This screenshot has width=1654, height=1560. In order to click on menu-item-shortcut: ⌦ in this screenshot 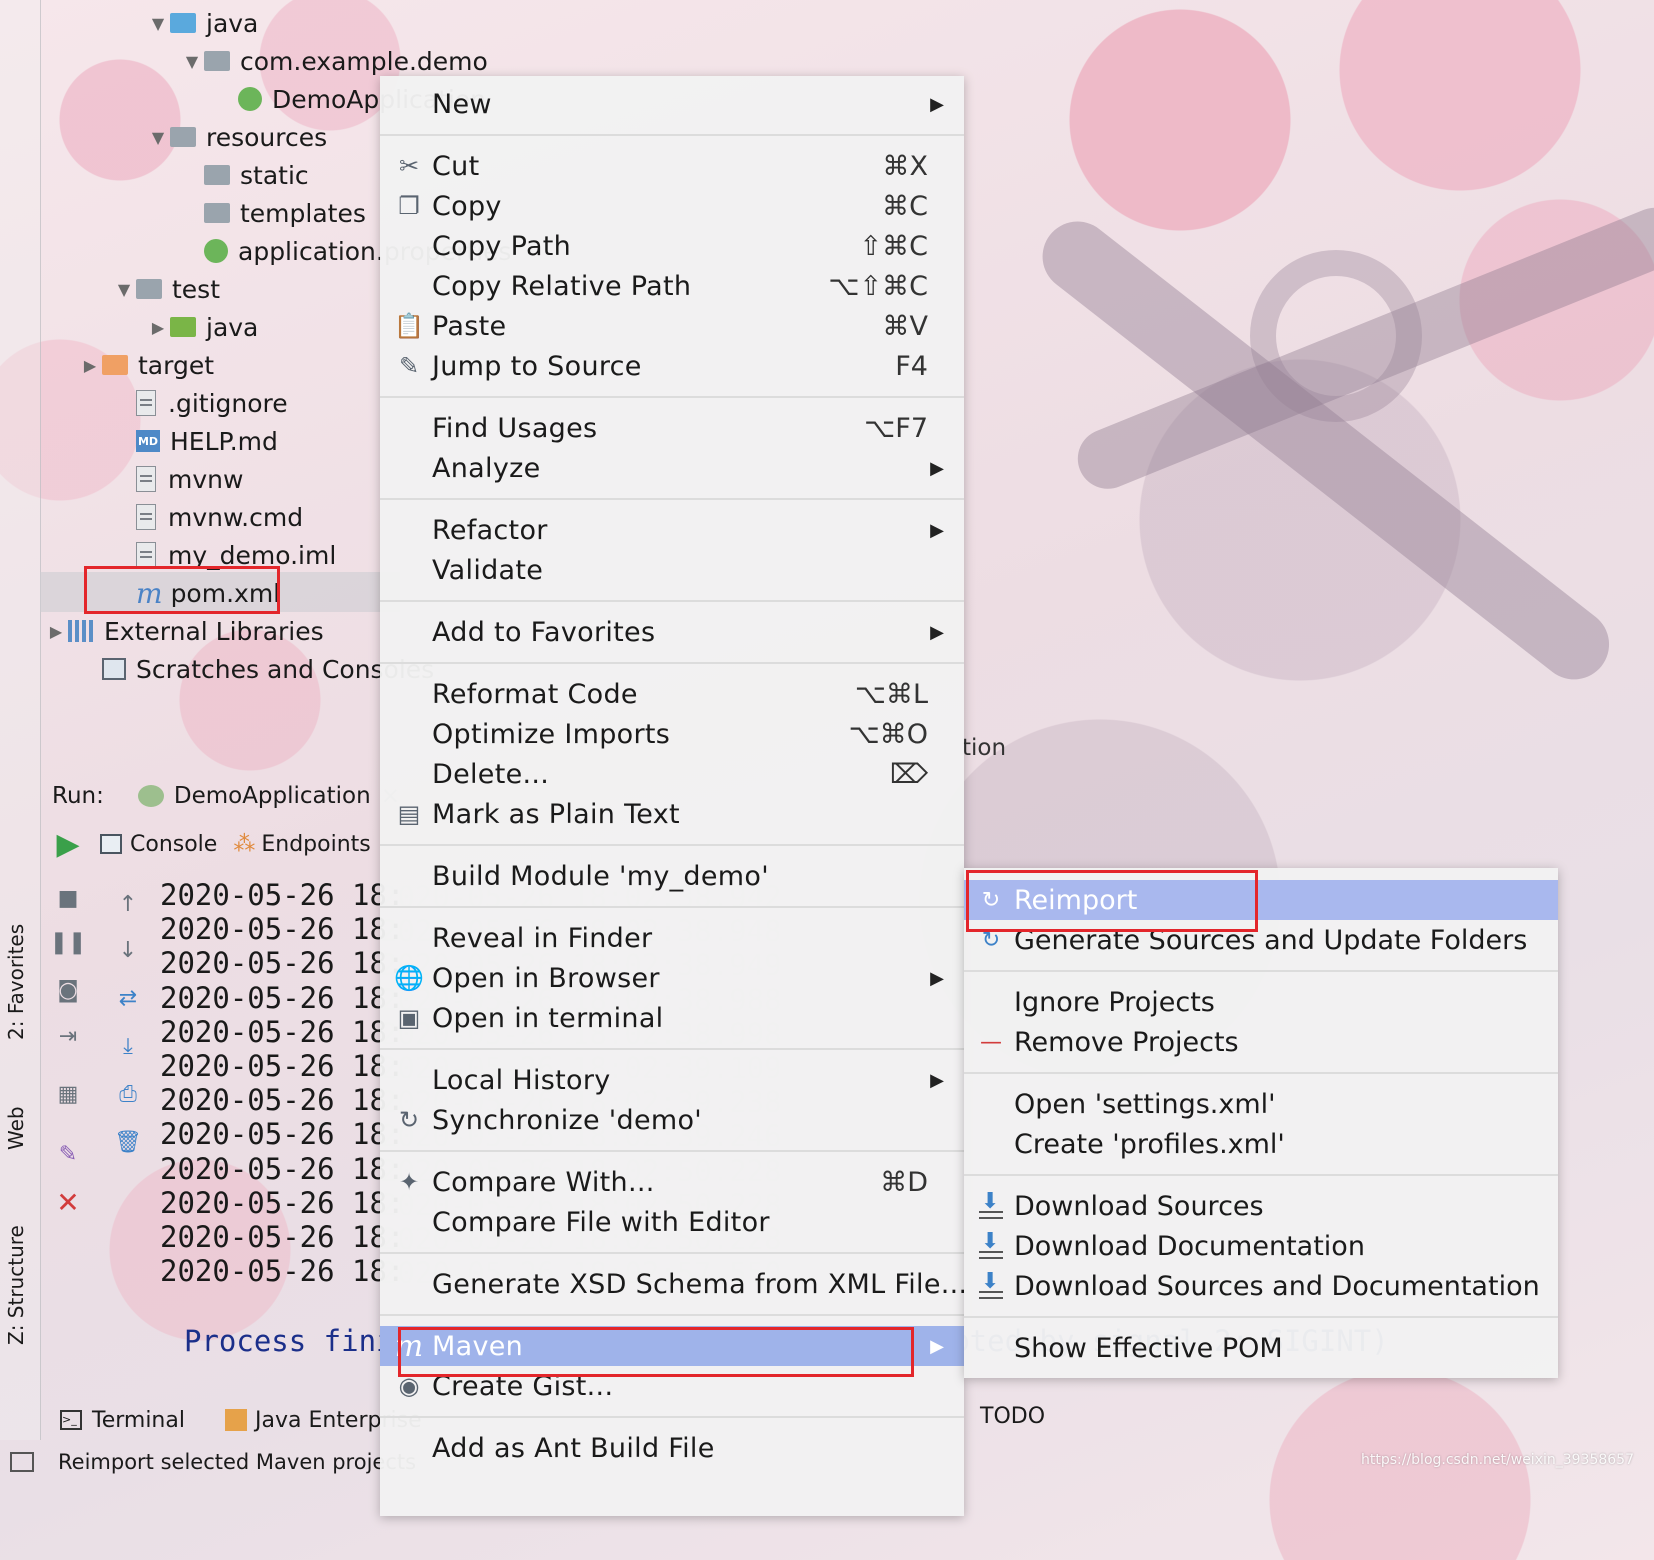, I will do `click(908, 774)`.